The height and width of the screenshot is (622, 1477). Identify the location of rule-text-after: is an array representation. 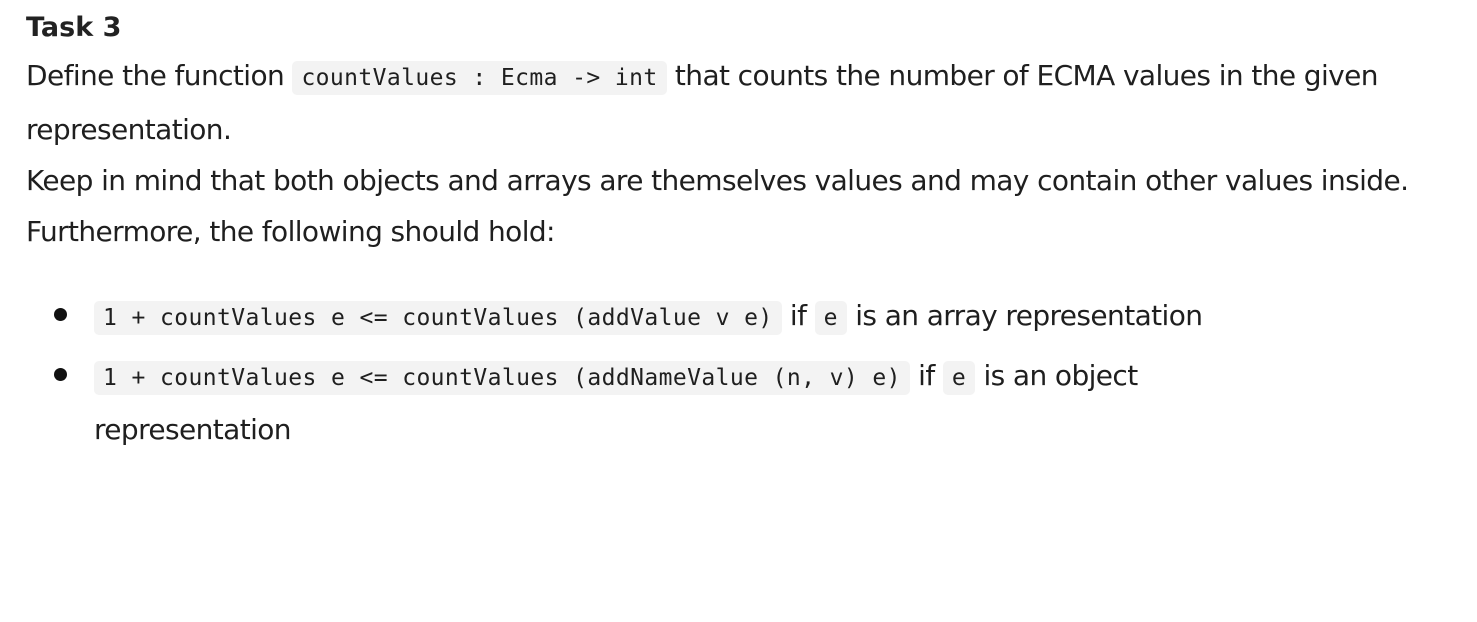
(1024, 315).